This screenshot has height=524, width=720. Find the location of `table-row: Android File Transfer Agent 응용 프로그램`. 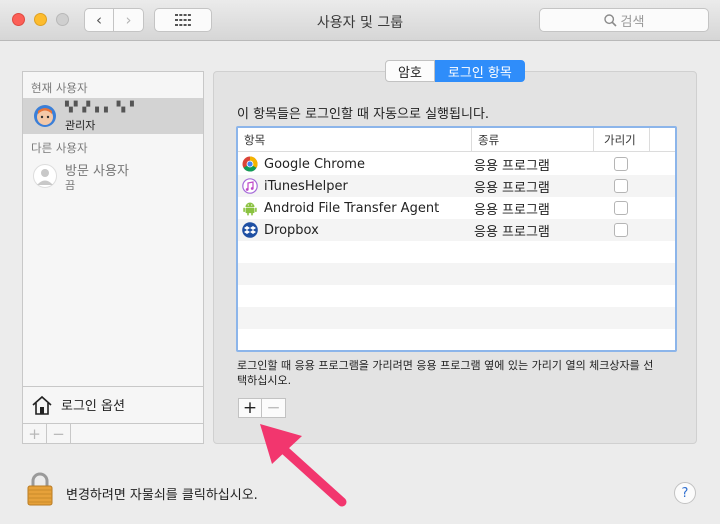

table-row: Android File Transfer Agent 응용 프로그램 is located at coordinates (456, 208).